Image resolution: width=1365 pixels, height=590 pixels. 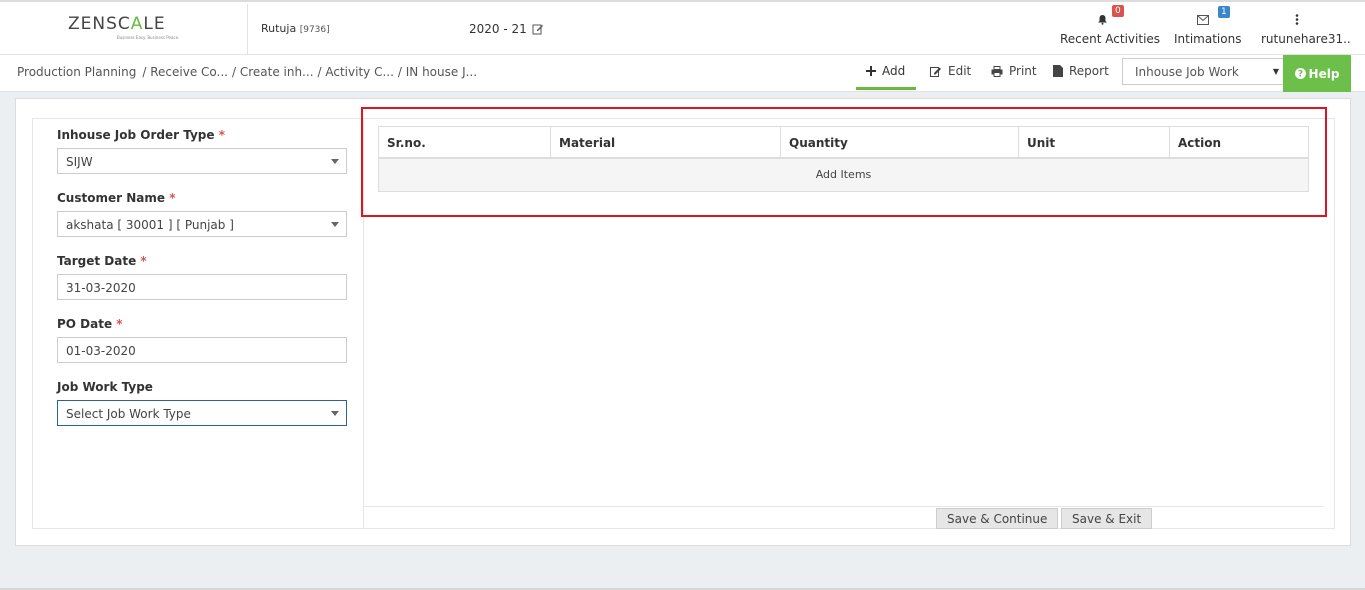 What do you see at coordinates (150, 225) in the screenshot?
I see `customer-value: akshata [ 30001 ] [ Punjab ]` at bounding box center [150, 225].